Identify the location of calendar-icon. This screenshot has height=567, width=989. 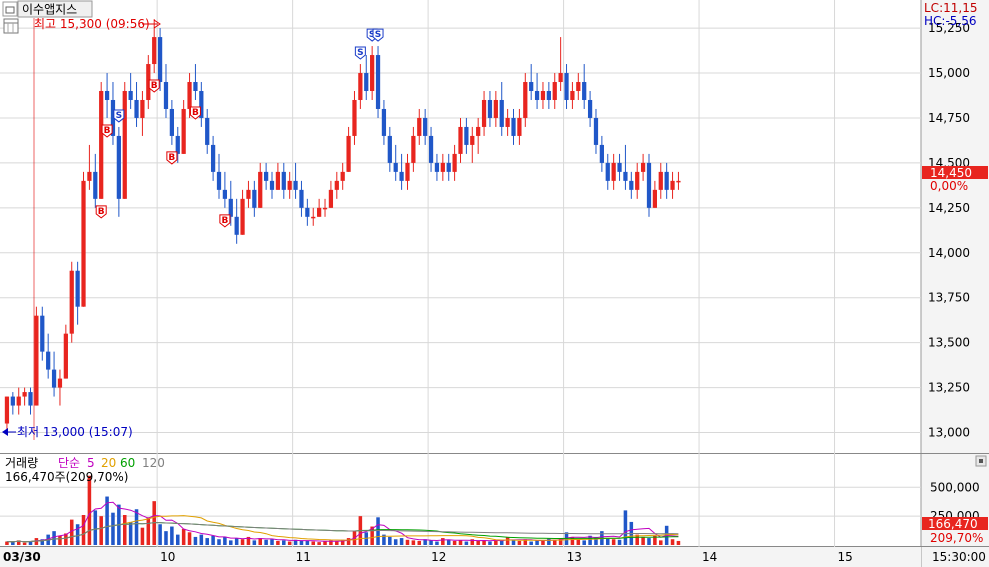
(11, 26).